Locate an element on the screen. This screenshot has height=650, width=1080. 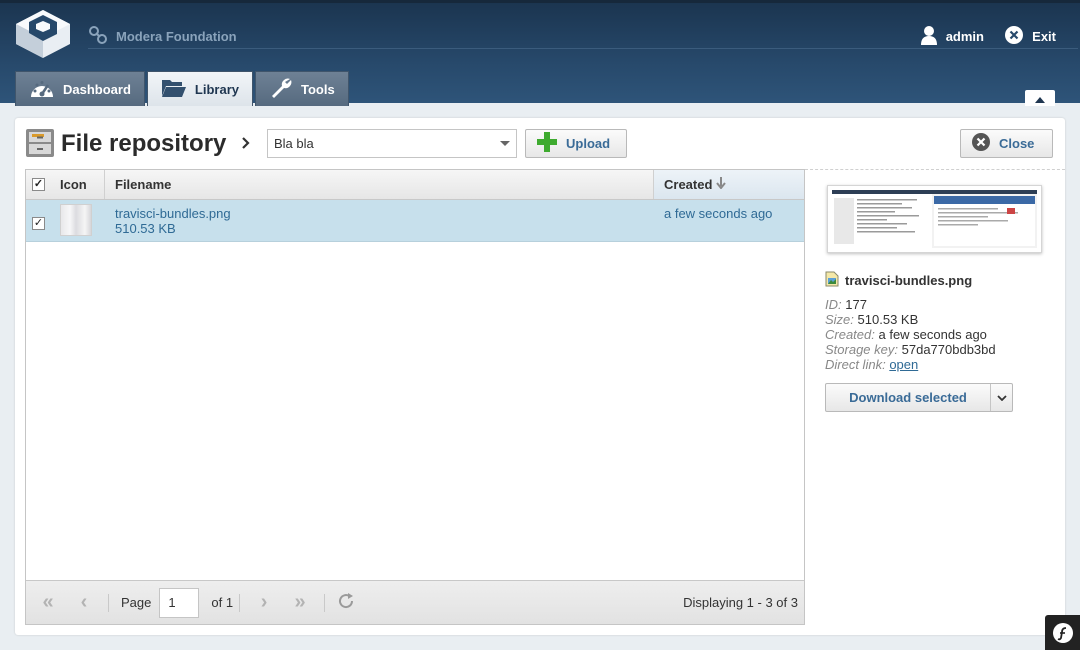
refresh-icon is located at coordinates (346, 602).